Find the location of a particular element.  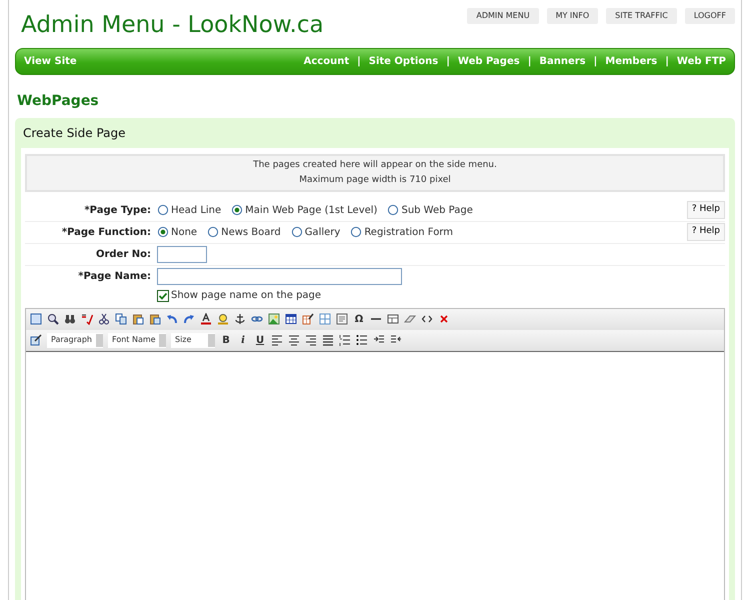

panel-title: Create Side Page is located at coordinates (74, 133).